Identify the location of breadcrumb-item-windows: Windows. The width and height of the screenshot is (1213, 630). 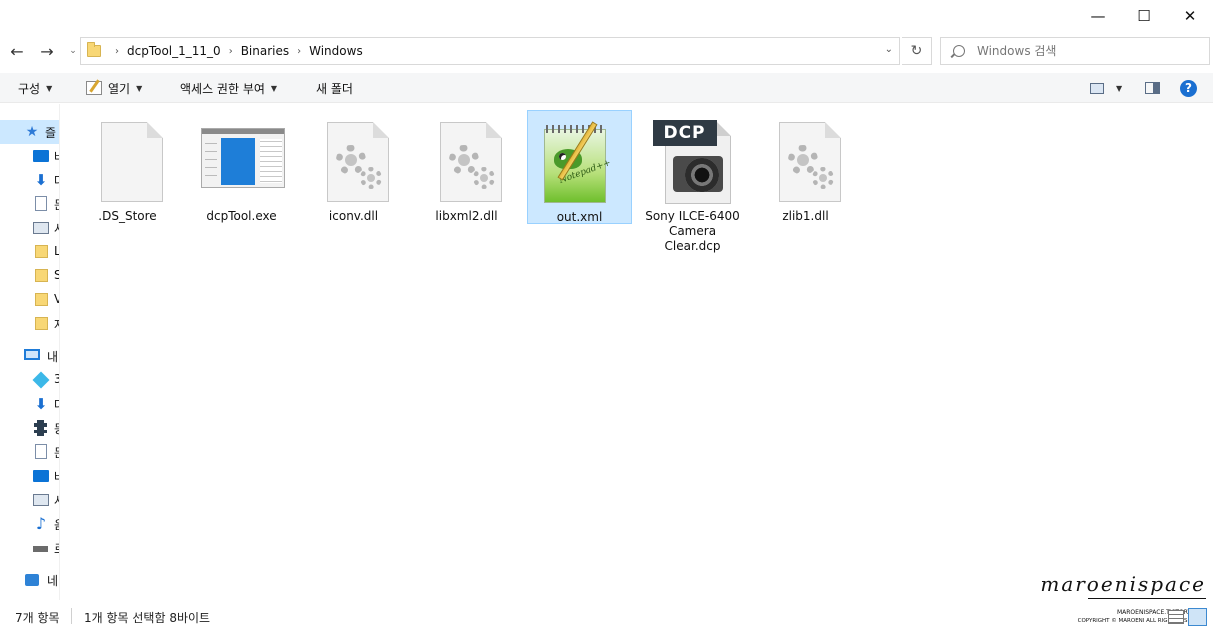
(336, 51).